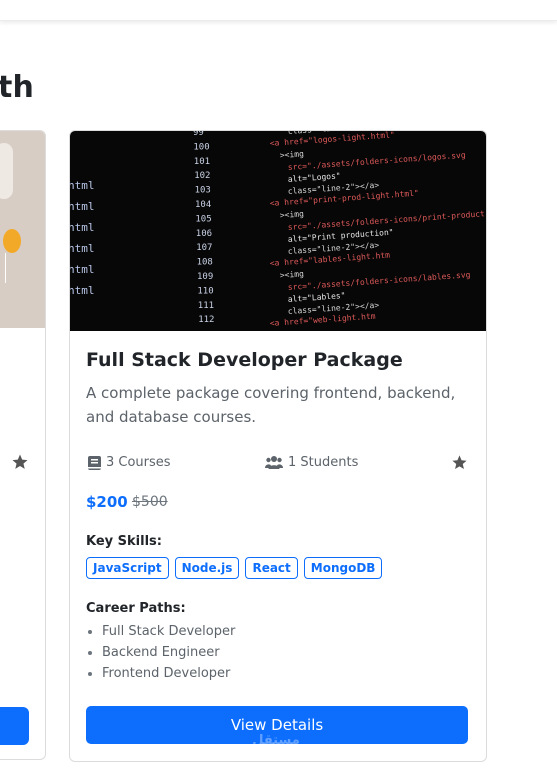 Image resolution: width=557 pixels, height=770 pixels. Describe the element at coordinates (377, 161) in the screenshot. I see `code-line: src="./assets/folders-icons/logos.svg` at that location.